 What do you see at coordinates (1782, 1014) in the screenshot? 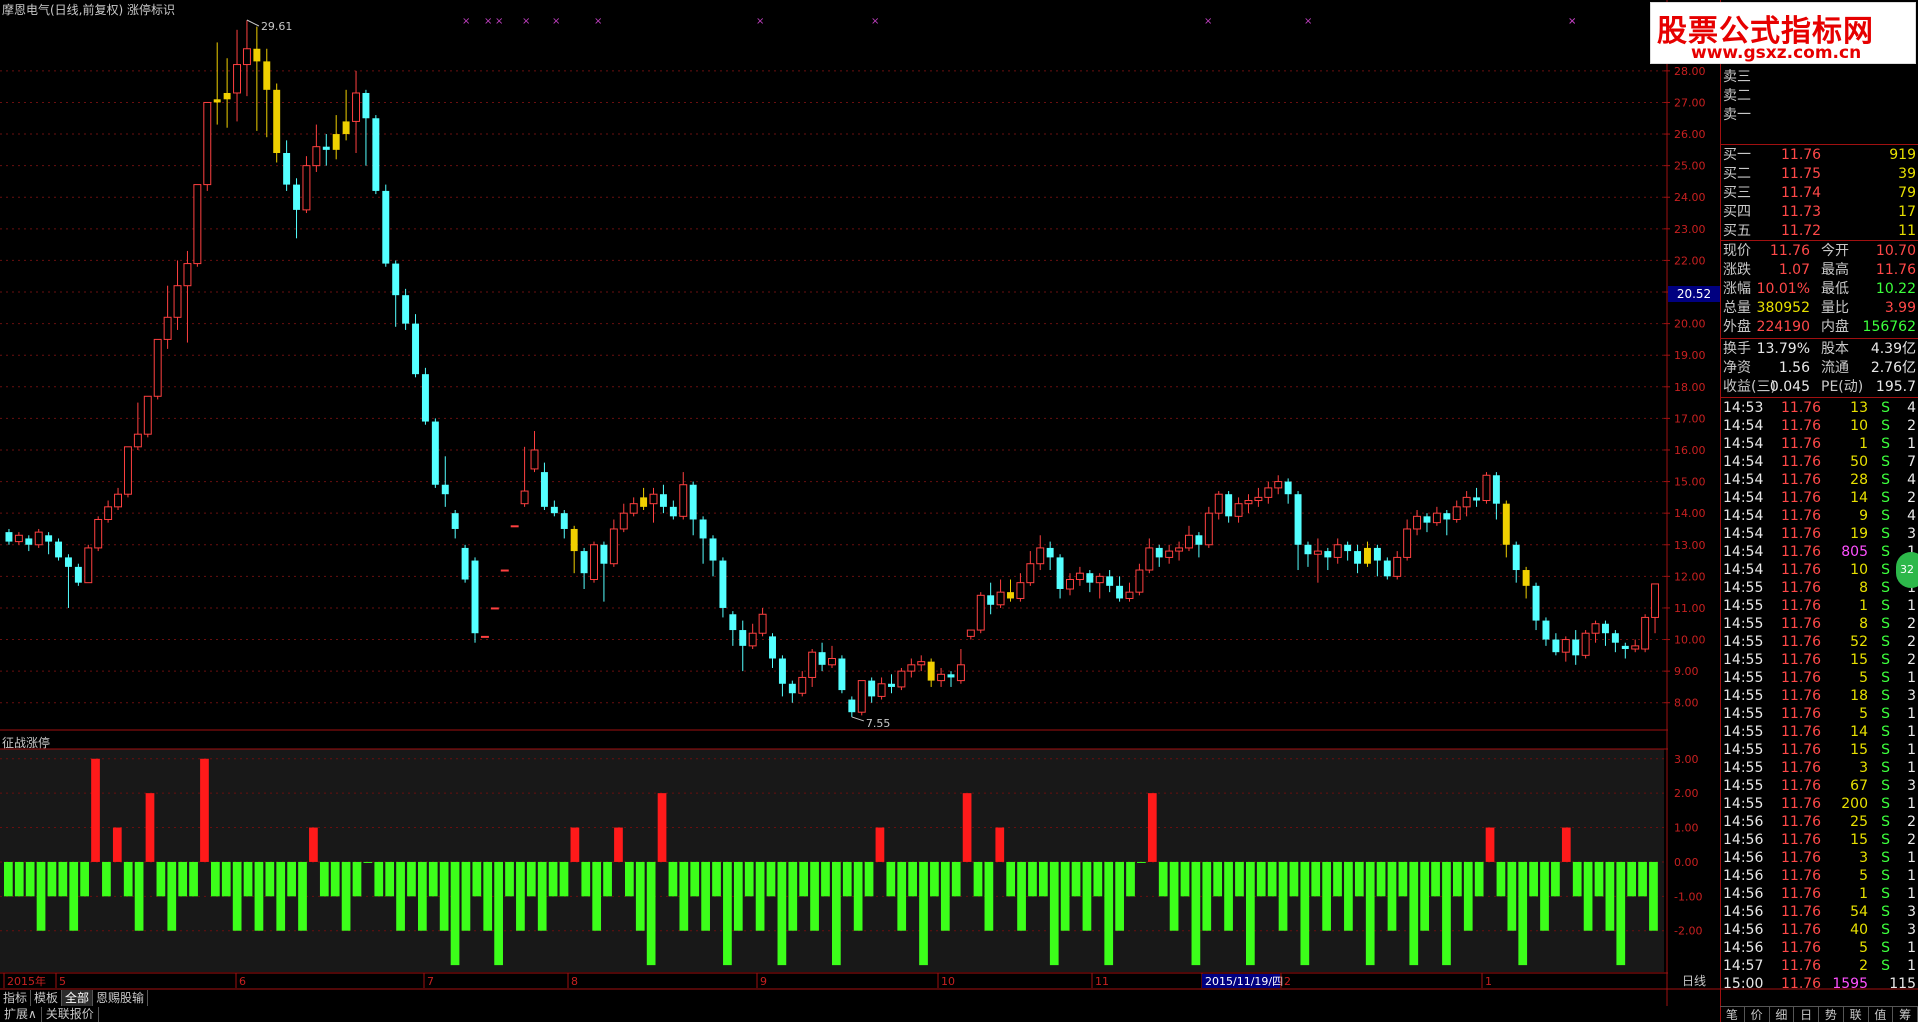
I see `side-tab: 细` at bounding box center [1782, 1014].